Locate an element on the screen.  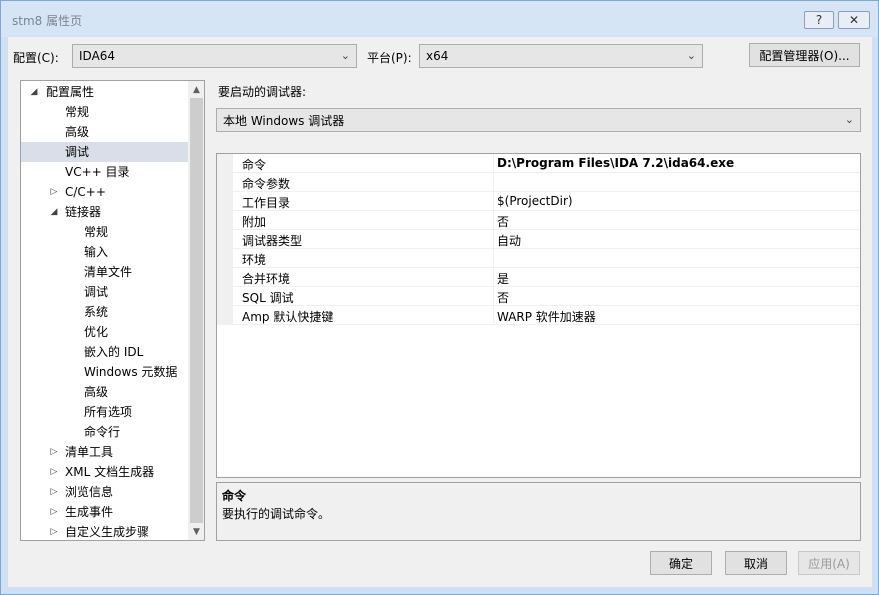
tree-item-debugging: 调试 is located at coordinates (104, 152).